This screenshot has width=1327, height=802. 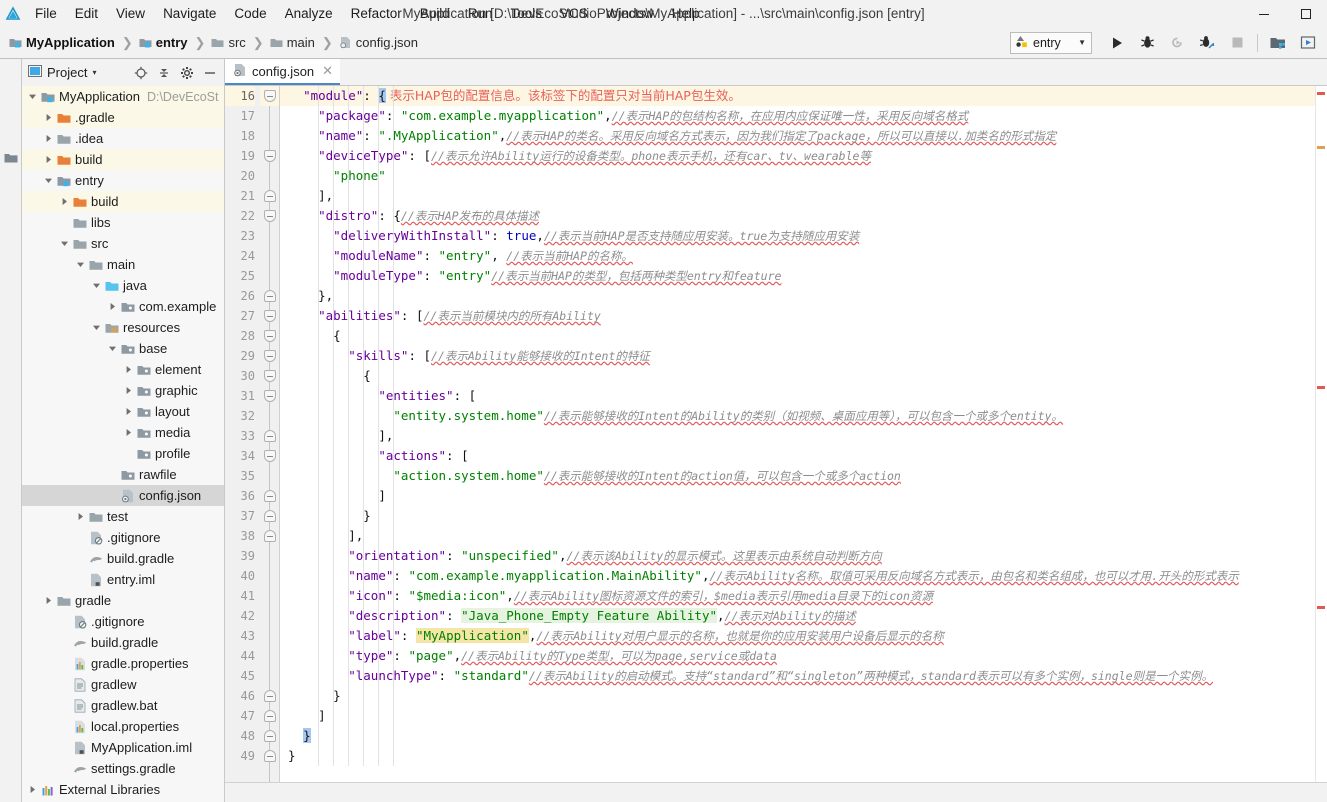 I want to click on tree-item-profile: profile, so click(x=123, y=453).